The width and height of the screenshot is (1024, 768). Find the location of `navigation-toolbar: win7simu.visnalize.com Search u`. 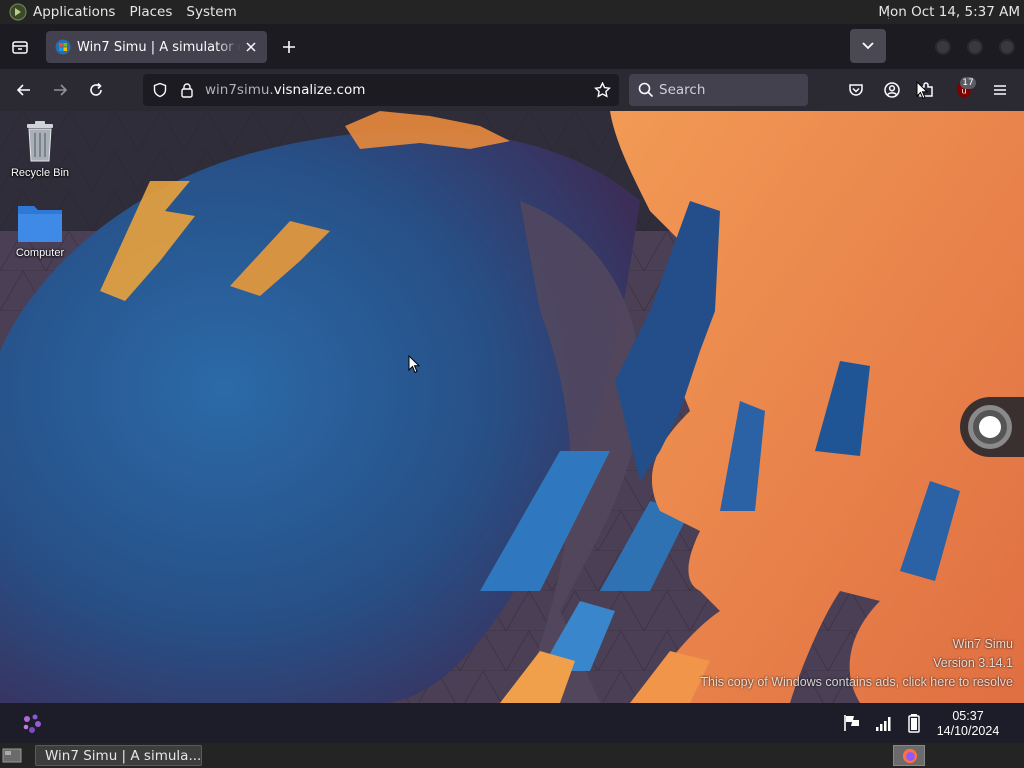

navigation-toolbar: win7simu.visnalize.com Search u is located at coordinates (512, 90).